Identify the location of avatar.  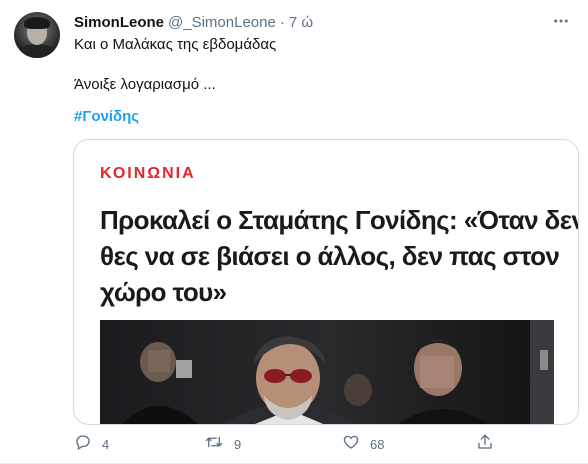
(37, 35).